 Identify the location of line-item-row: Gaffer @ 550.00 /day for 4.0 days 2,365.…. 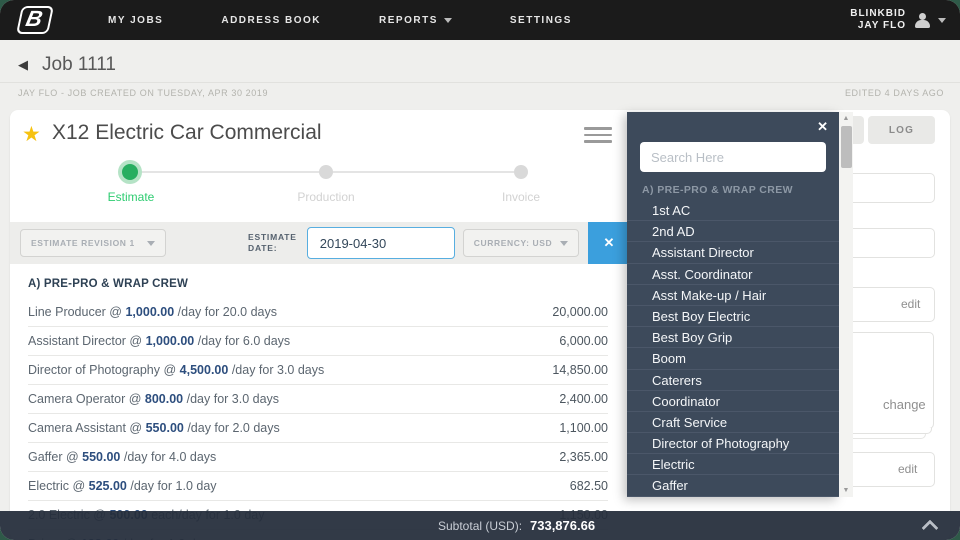
(318, 457).